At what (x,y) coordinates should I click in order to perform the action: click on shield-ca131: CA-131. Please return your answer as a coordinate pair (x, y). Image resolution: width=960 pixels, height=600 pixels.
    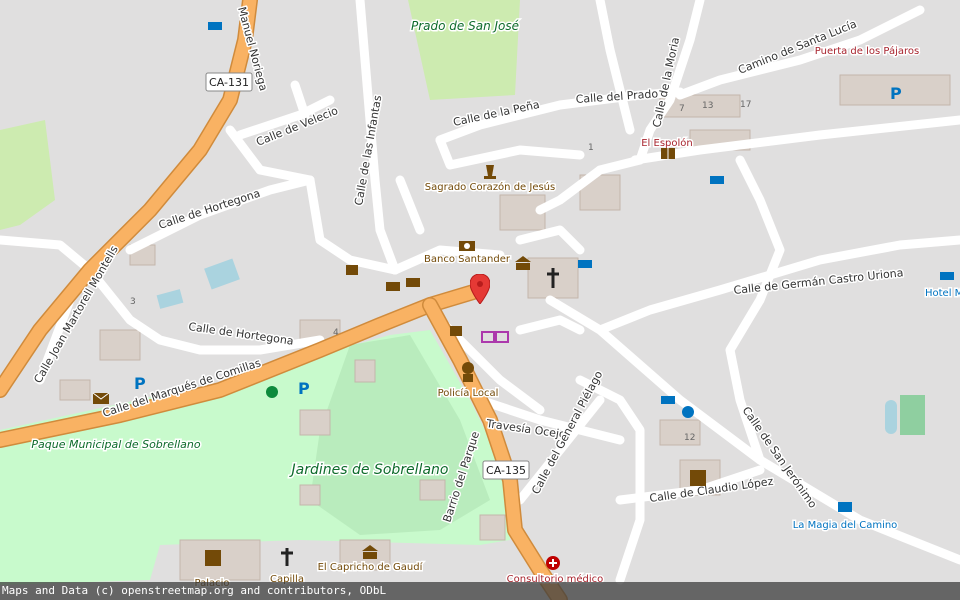
    Looking at the image, I should click on (229, 82).